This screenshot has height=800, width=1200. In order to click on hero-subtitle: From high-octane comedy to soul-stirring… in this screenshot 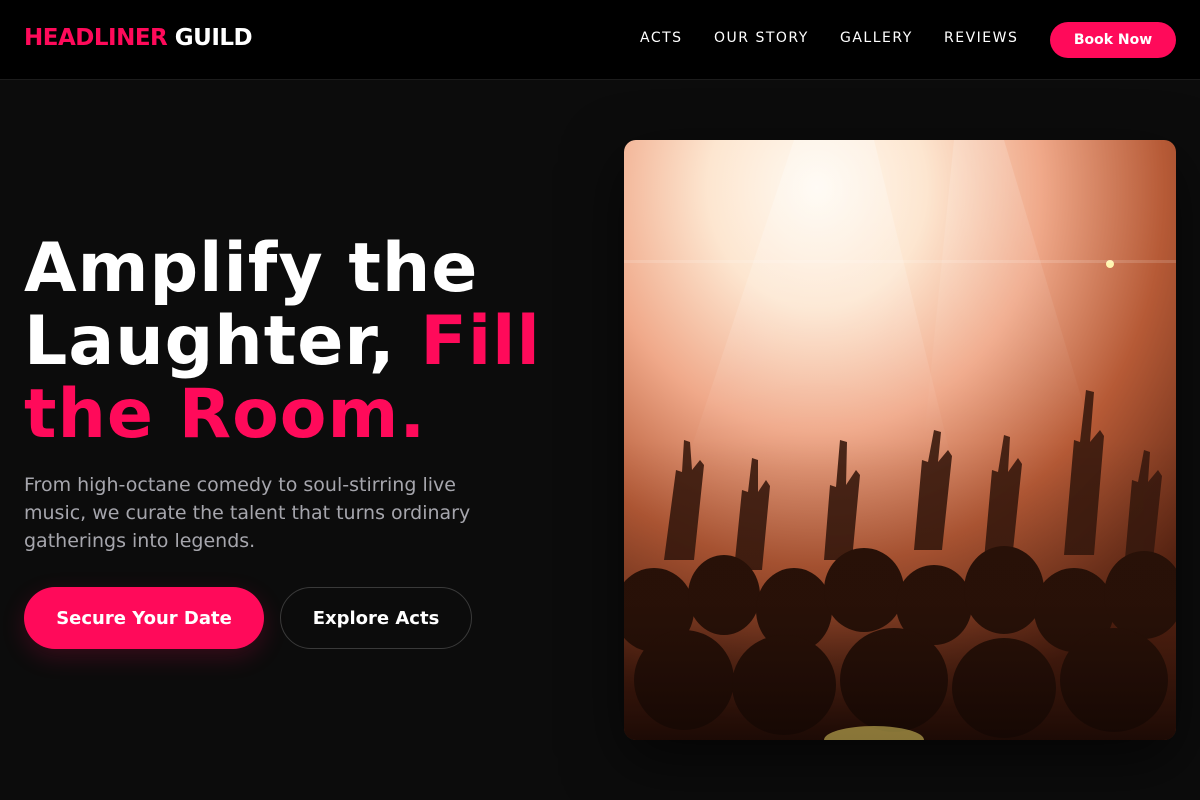, I will do `click(247, 513)`.